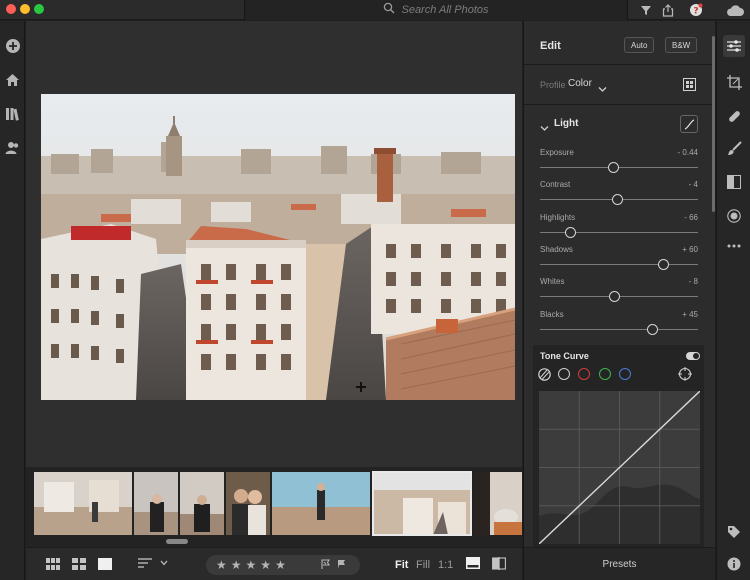 The image size is (750, 580). I want to click on search-bar: Search All Photos, so click(436, 10).